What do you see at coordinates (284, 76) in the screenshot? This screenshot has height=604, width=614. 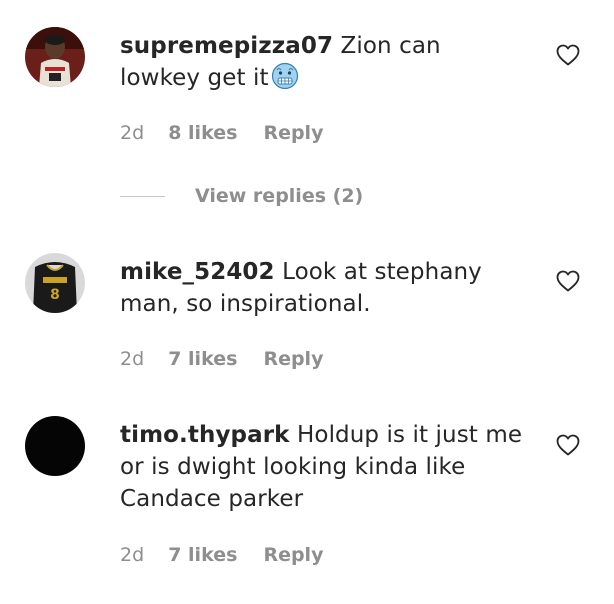 I see `cold-face-emoji-icon` at bounding box center [284, 76].